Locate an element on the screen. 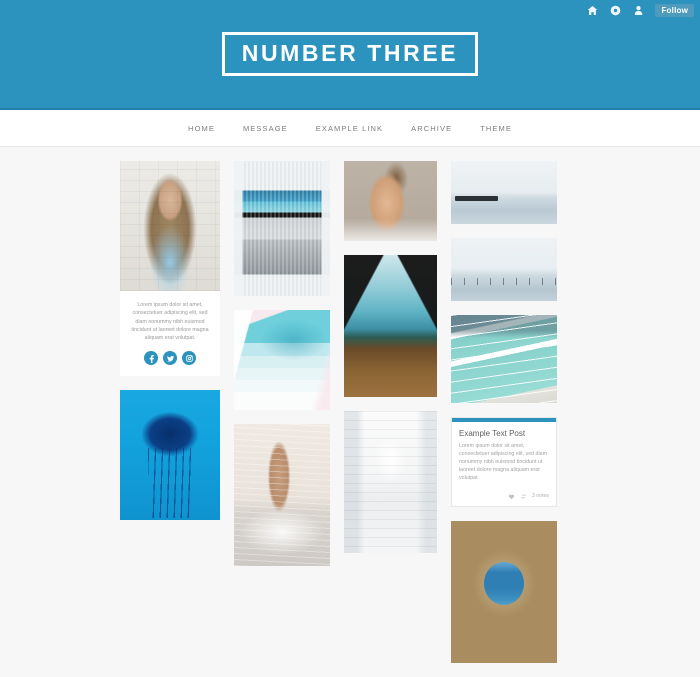 The image size is (700, 677). photo-seascape-one-image is located at coordinates (504, 192).